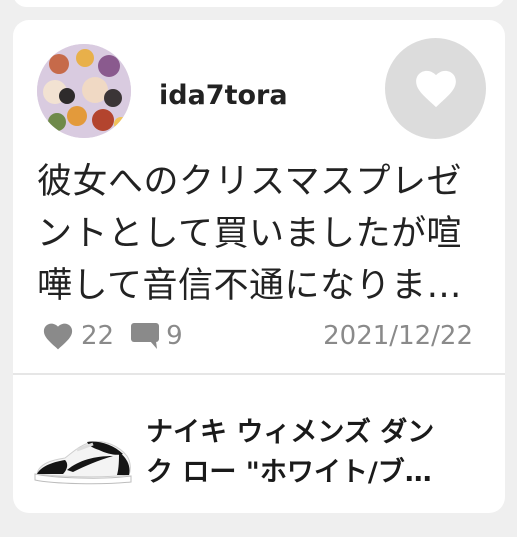  Describe the element at coordinates (83, 463) in the screenshot. I see `sneaker-image` at that location.